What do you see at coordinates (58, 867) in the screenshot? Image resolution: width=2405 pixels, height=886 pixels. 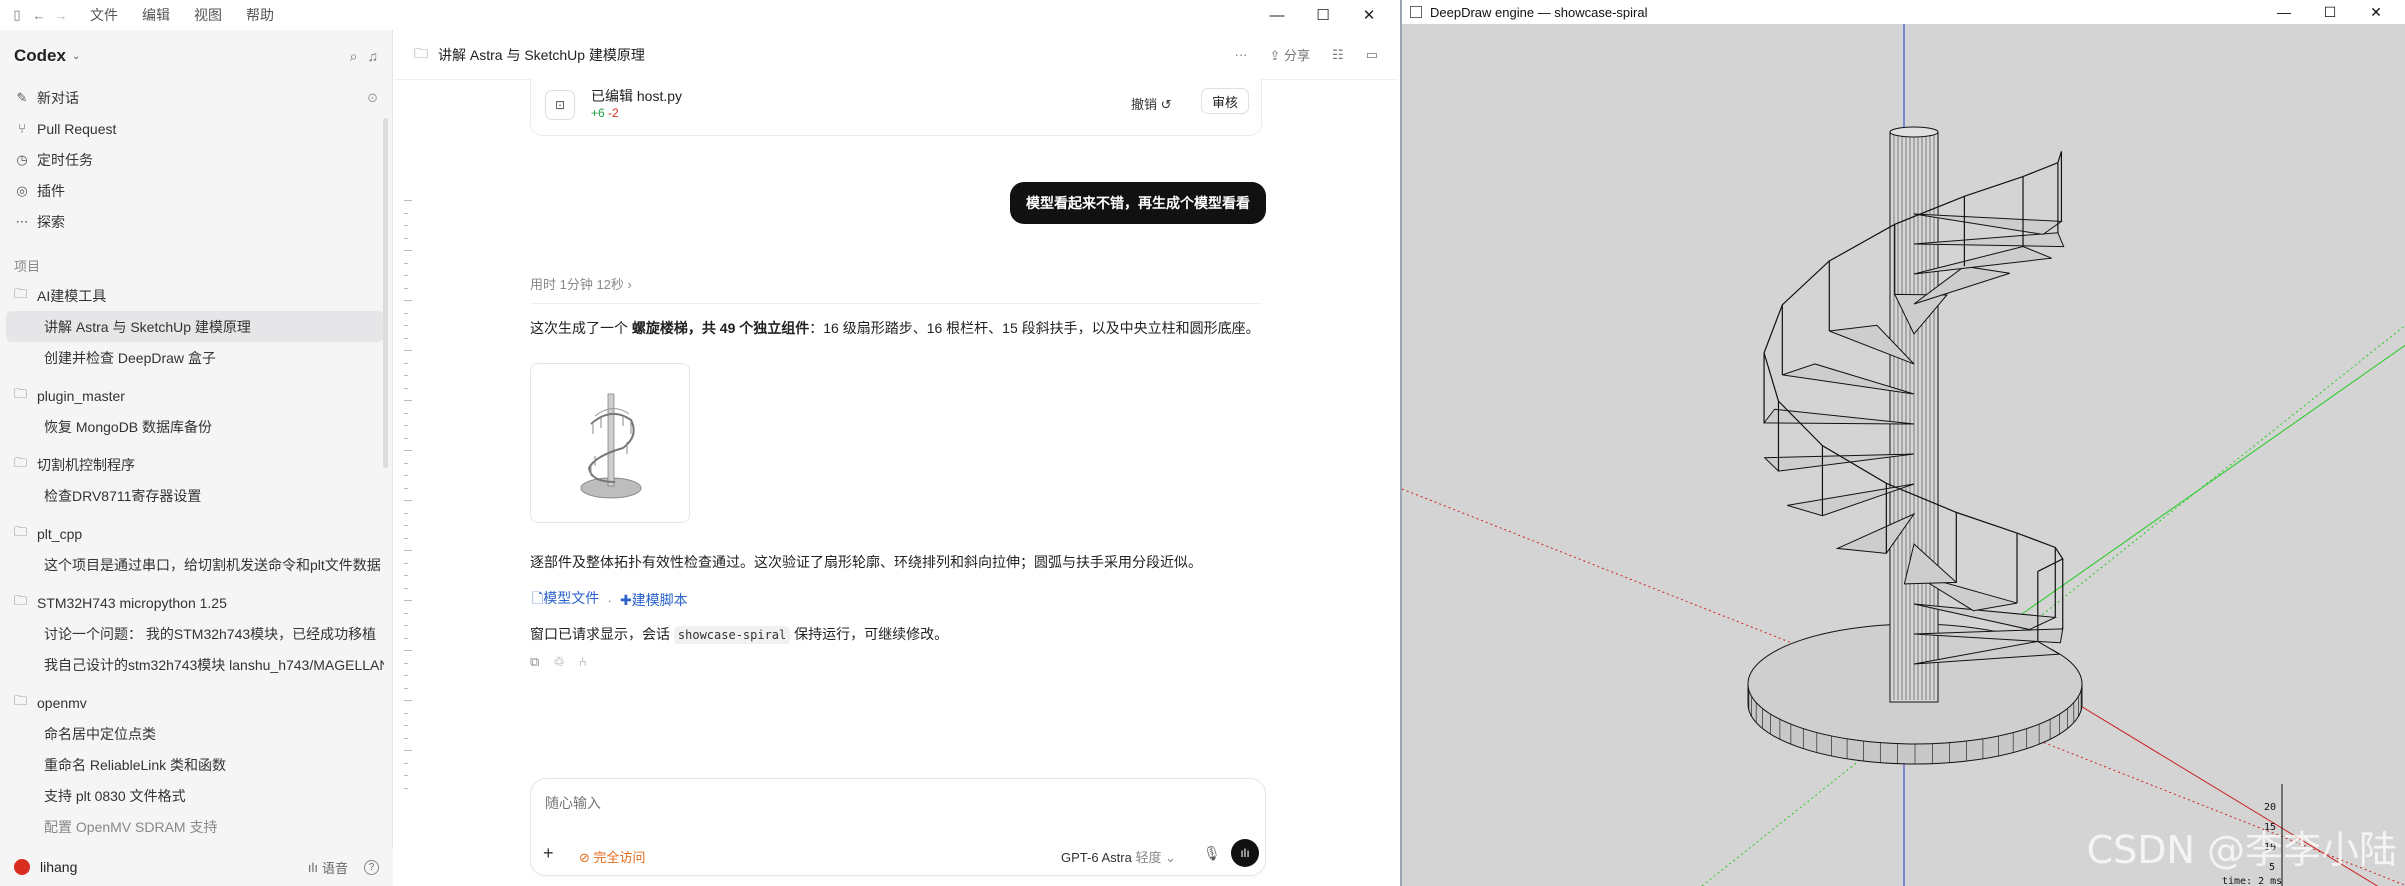 I see `user-name: lihang` at bounding box center [58, 867].